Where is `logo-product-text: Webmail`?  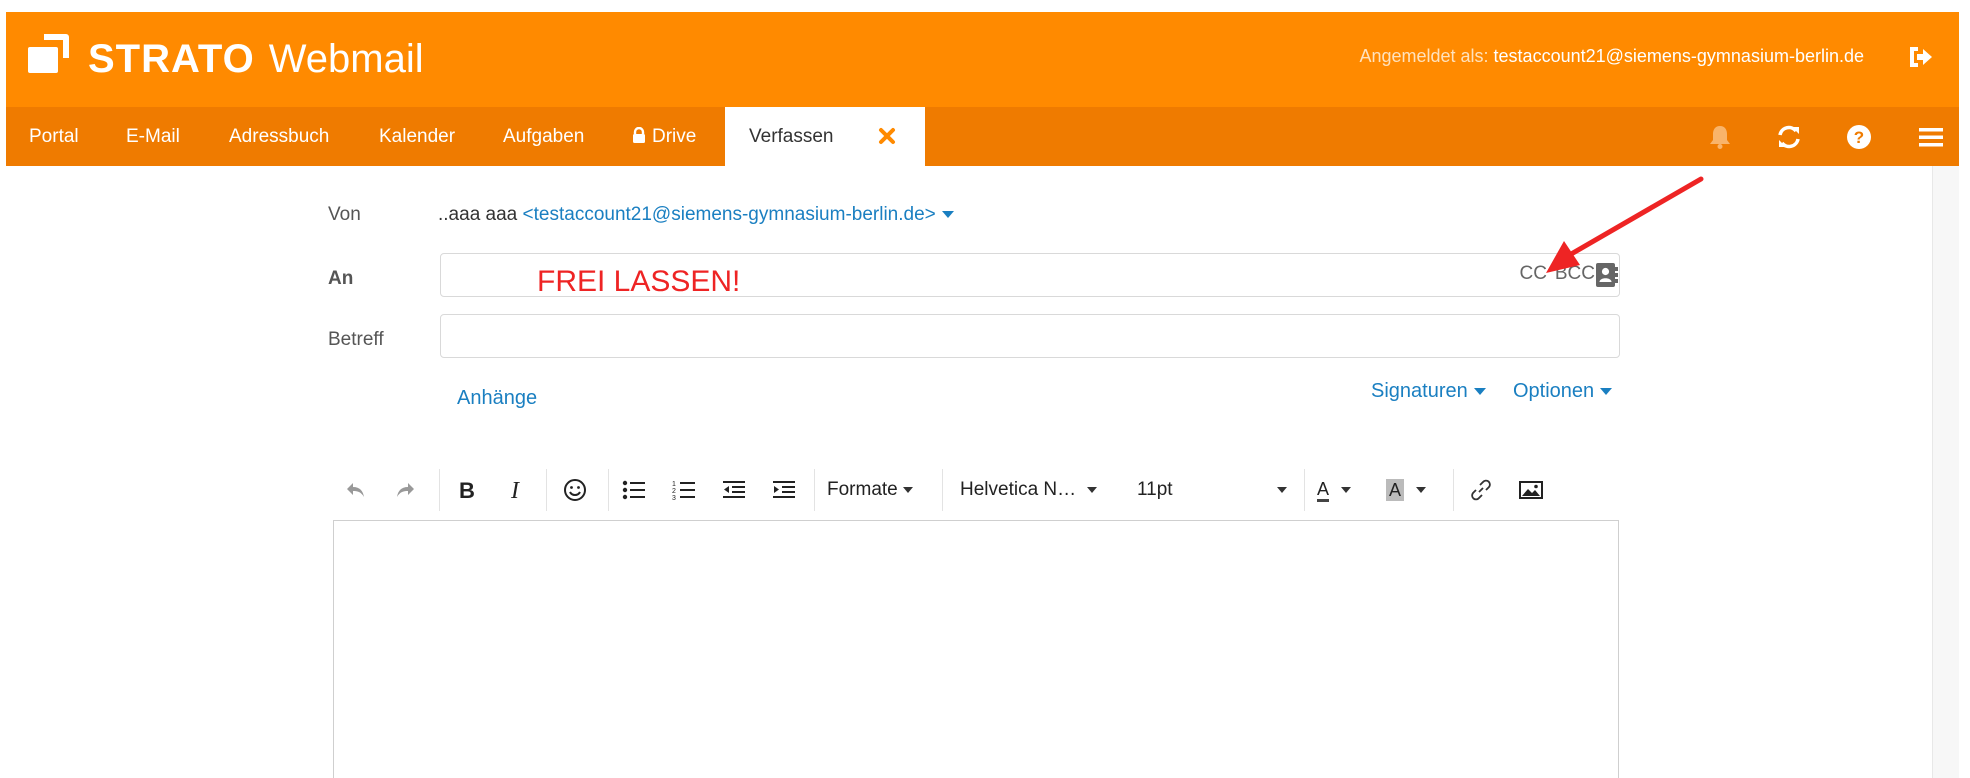 logo-product-text: Webmail is located at coordinates (346, 58).